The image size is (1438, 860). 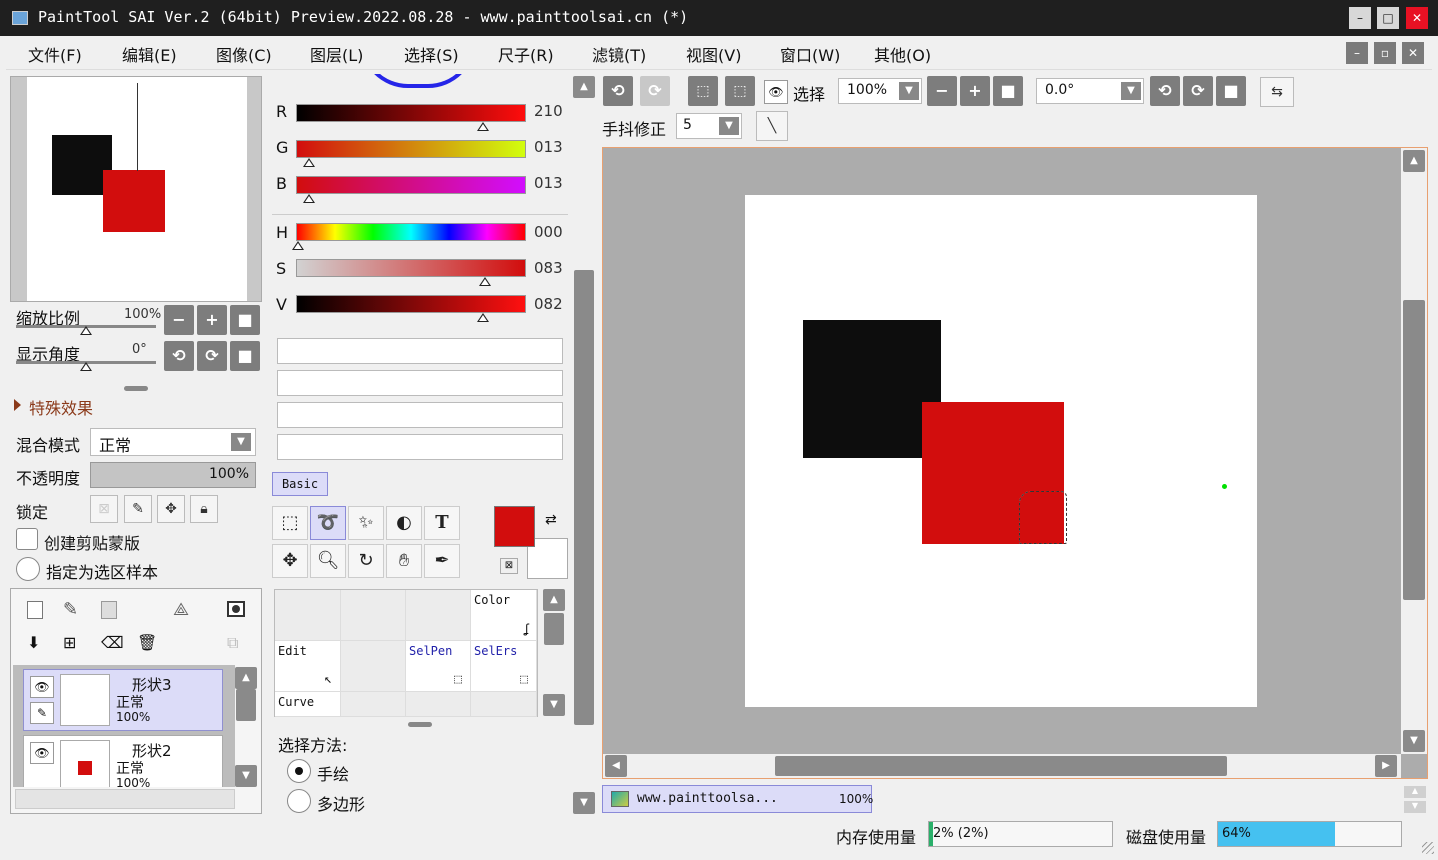 What do you see at coordinates (300, 484) in the screenshot?
I see `tab-basic: Basic` at bounding box center [300, 484].